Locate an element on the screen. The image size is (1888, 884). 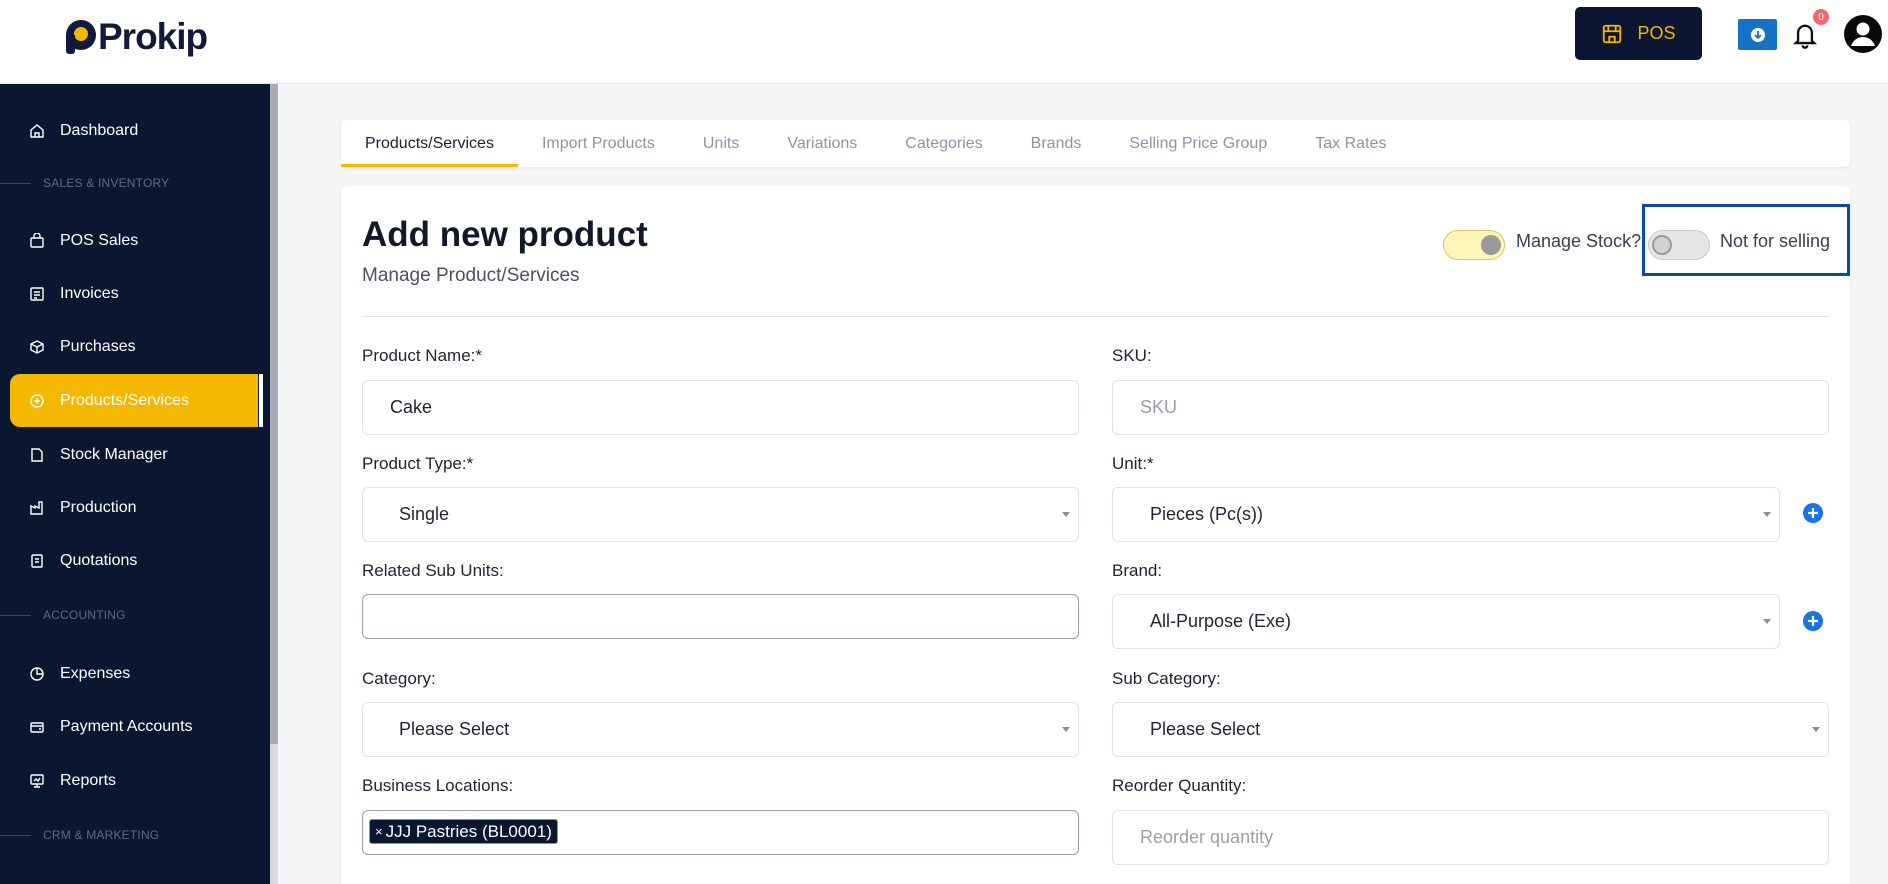
tab-import-products: Import Products is located at coordinates (598, 143).